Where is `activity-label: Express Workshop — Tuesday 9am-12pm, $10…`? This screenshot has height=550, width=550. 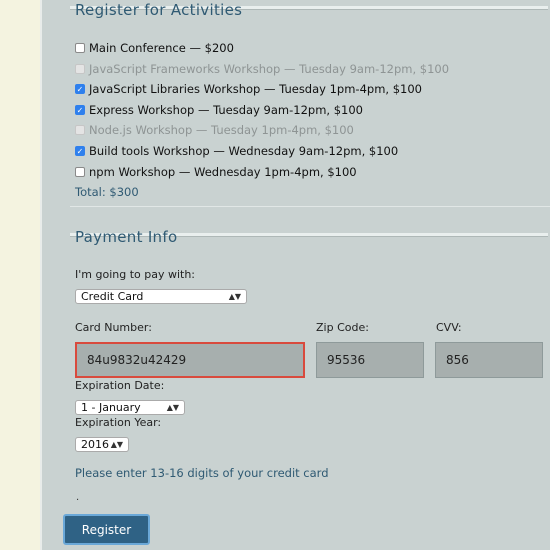
activity-label: Express Workshop — Tuesday 9am-12pm, $10… is located at coordinates (226, 110).